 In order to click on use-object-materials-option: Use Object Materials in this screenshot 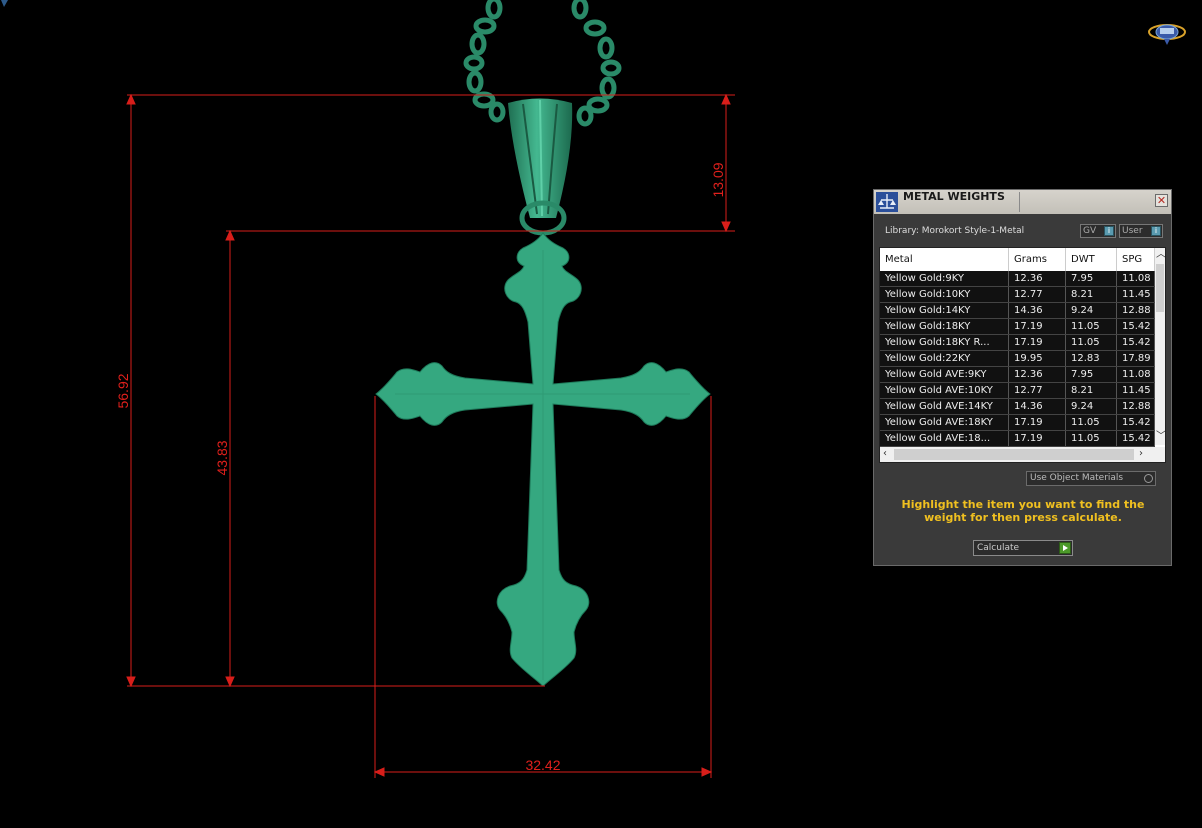, I will do `click(1091, 478)`.